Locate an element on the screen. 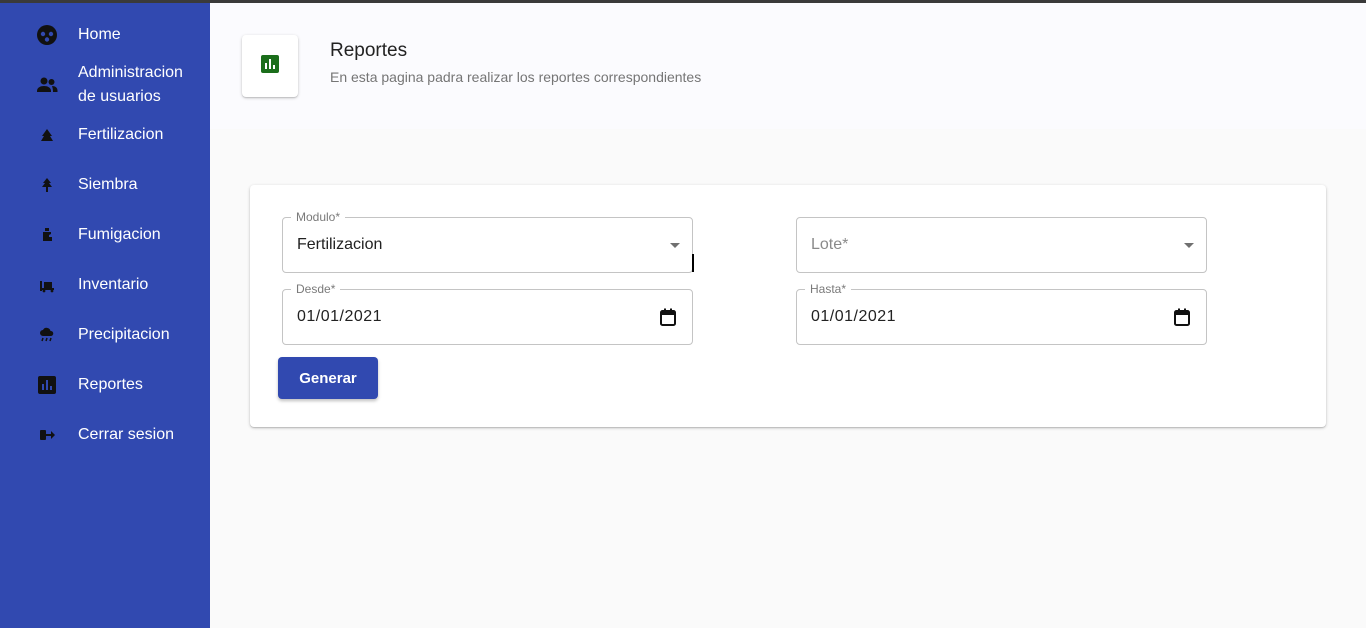  tree-icon is located at coordinates (47, 185).